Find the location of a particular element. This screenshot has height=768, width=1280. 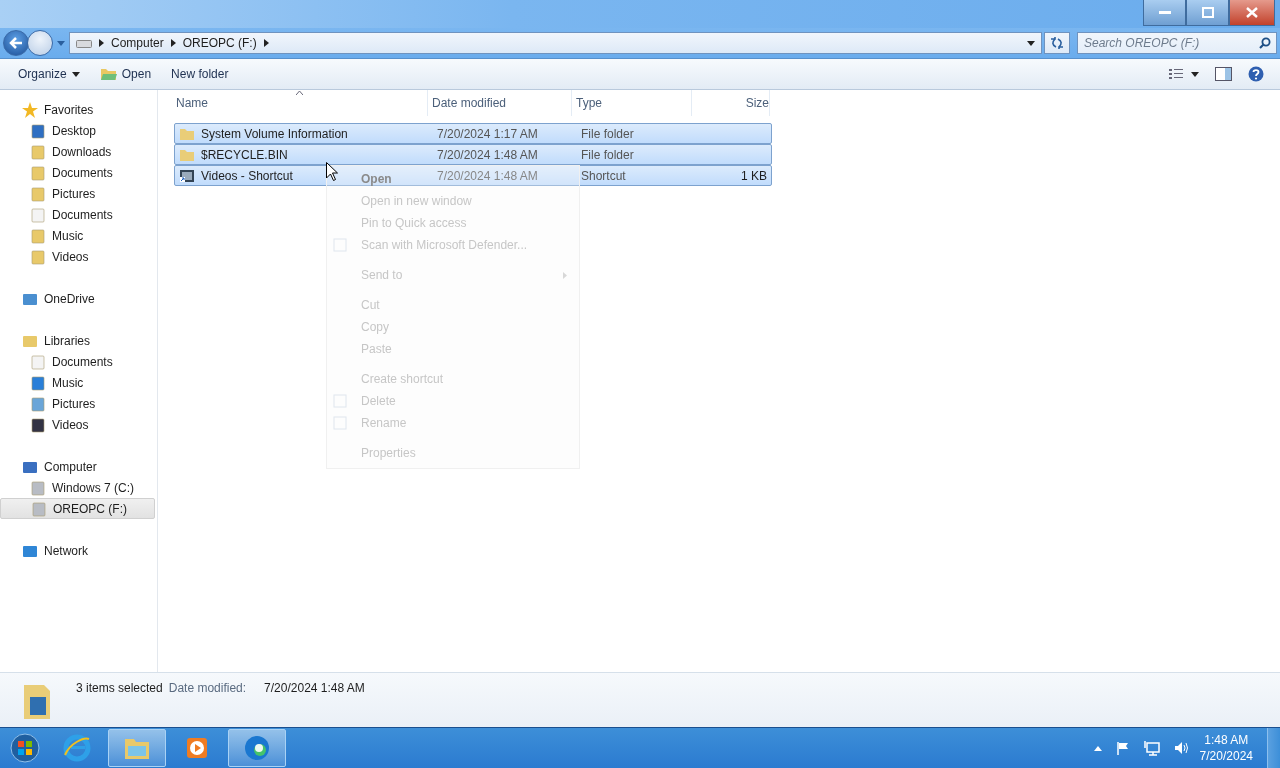

minimize-icon is located at coordinates (1164, 12).